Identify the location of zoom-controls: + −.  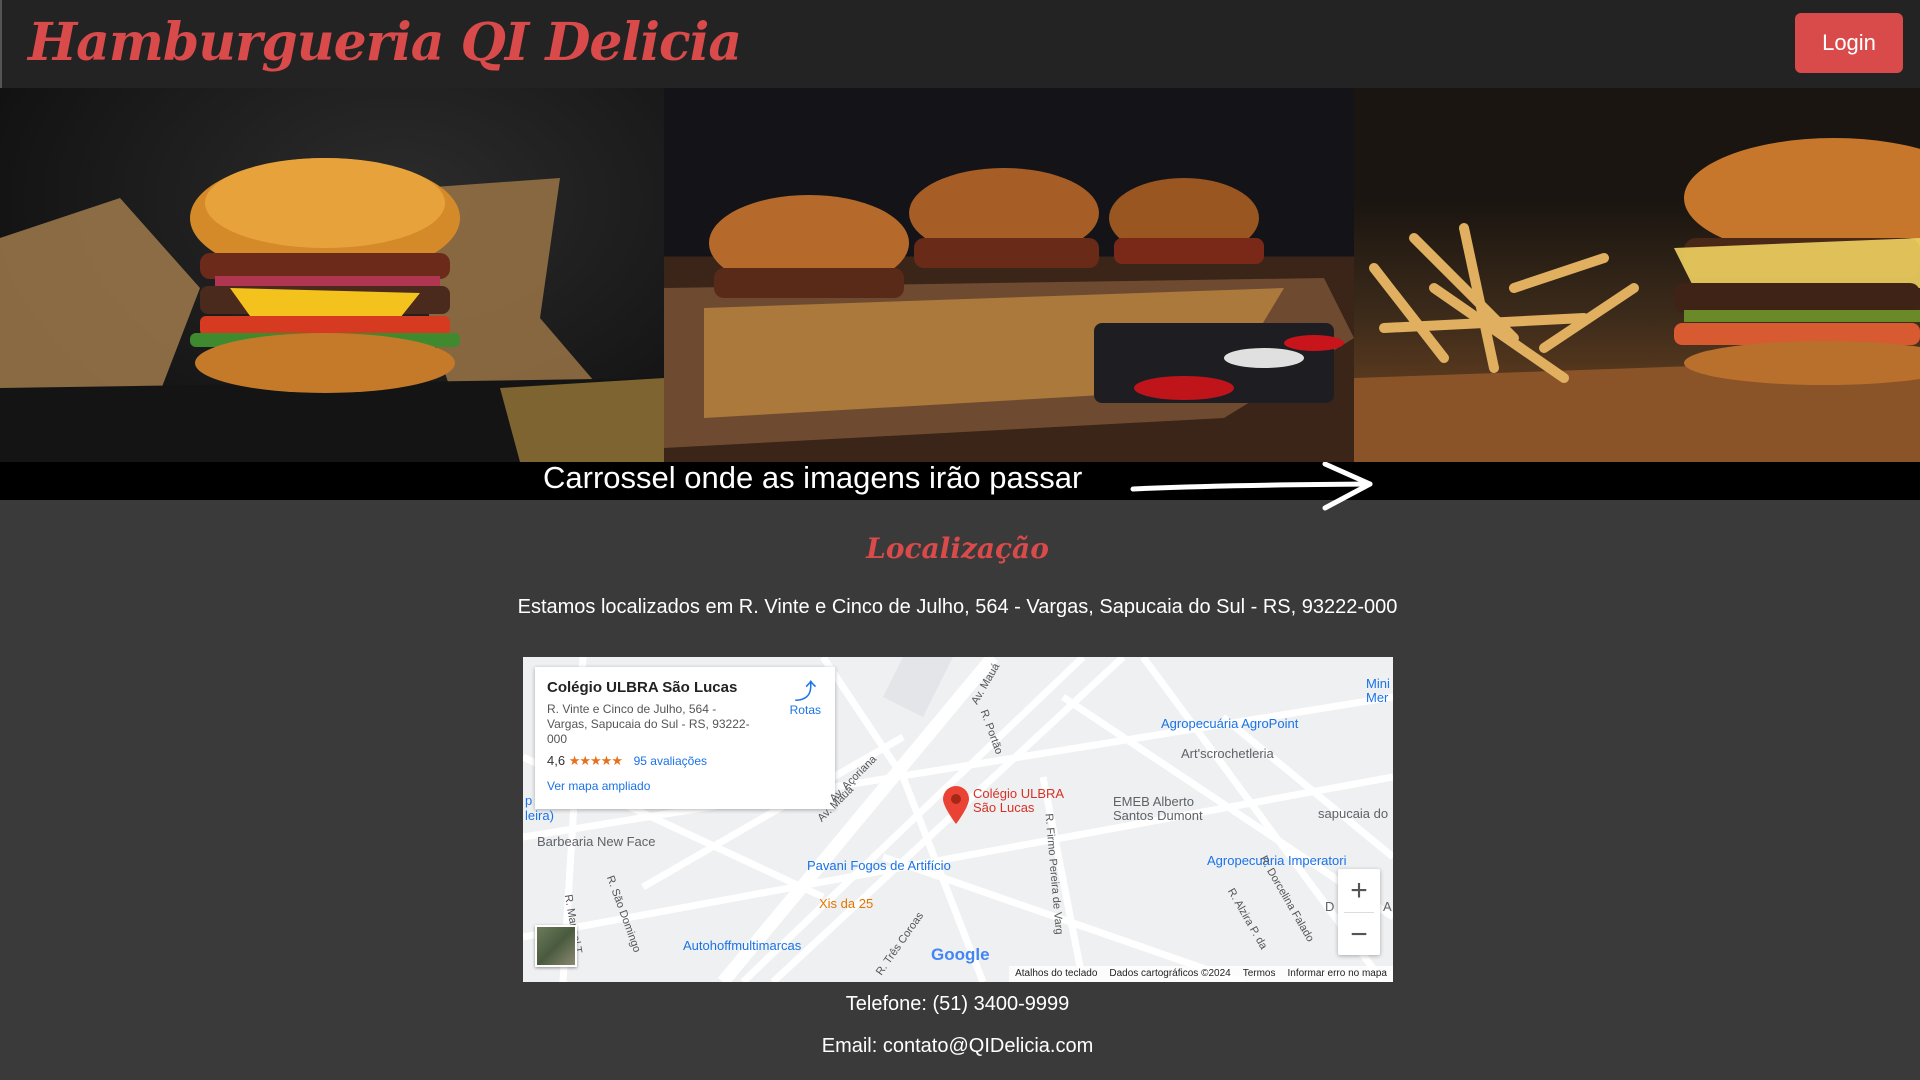
(1359, 912).